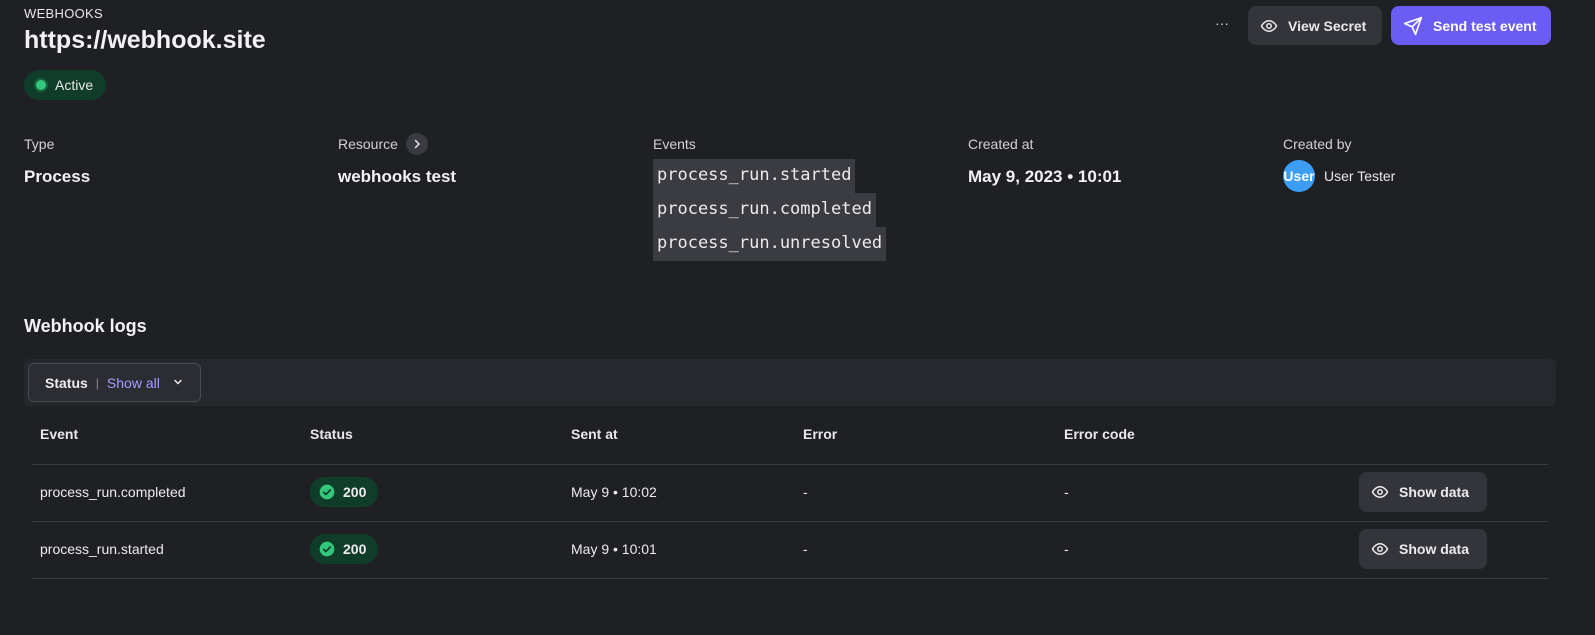 This screenshot has width=1595, height=635. I want to click on resource-link-button, so click(416, 144).